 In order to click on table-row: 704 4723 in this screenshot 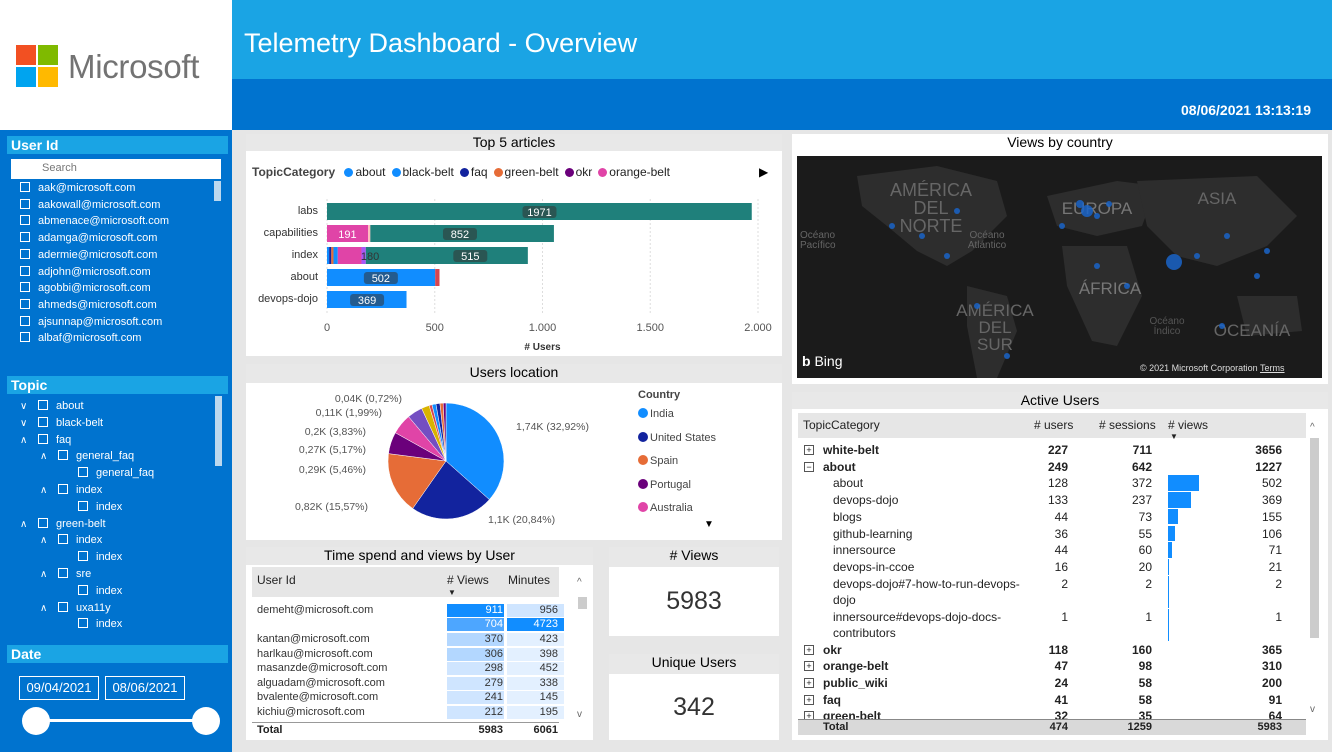, I will do `click(408, 625)`.